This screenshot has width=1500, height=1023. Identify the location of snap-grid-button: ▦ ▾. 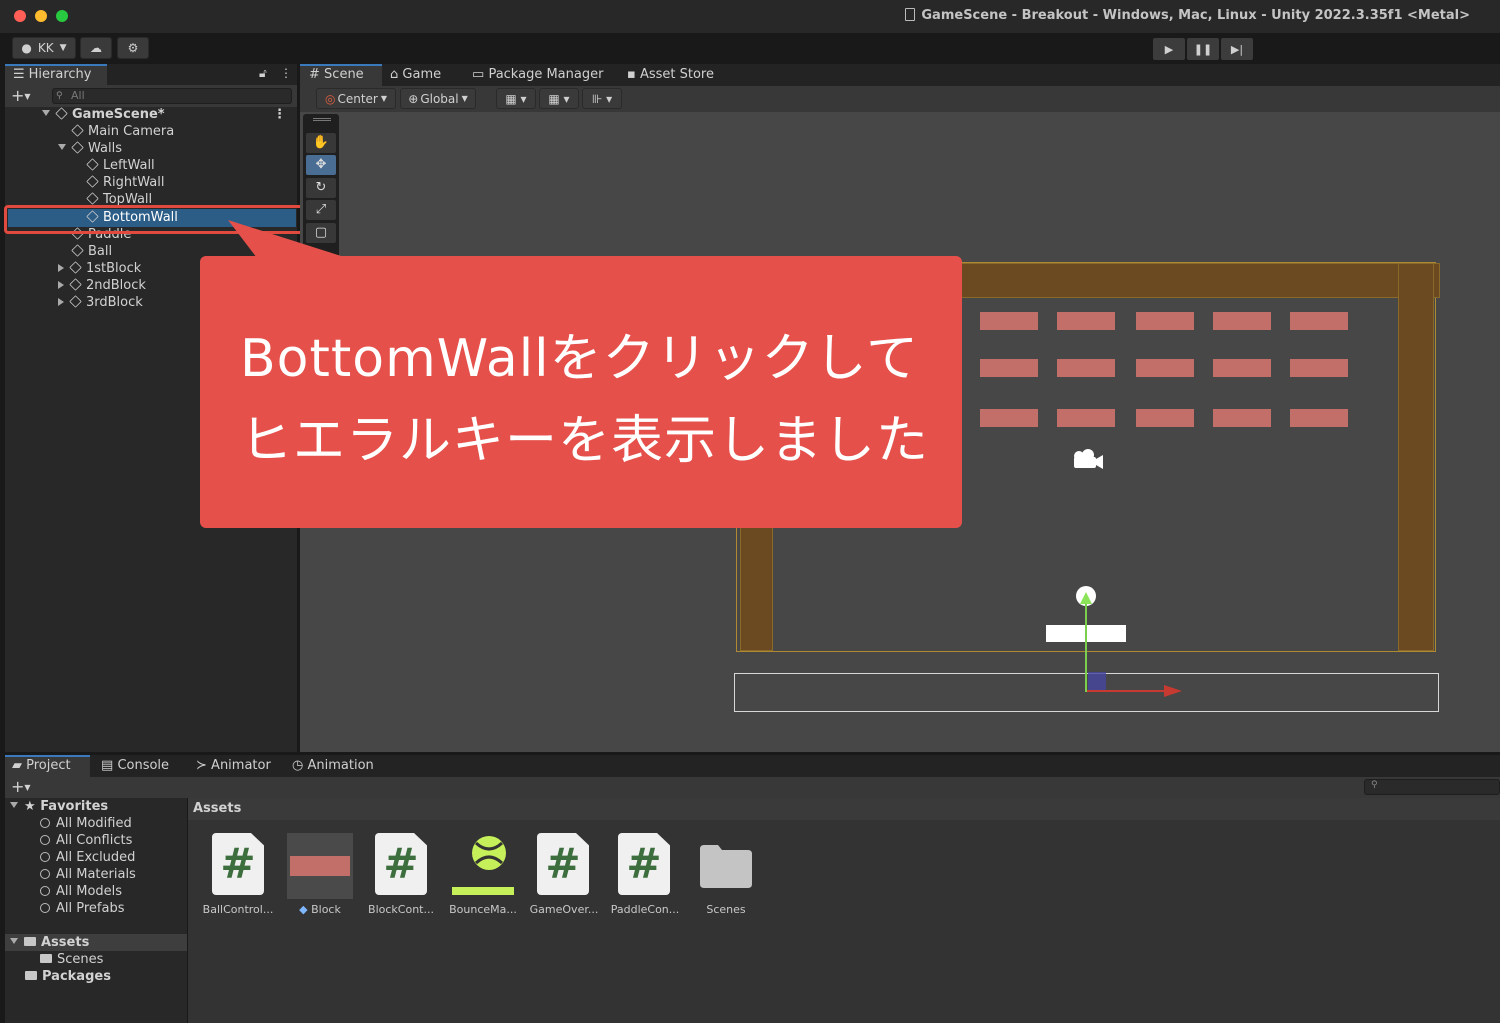
(516, 98).